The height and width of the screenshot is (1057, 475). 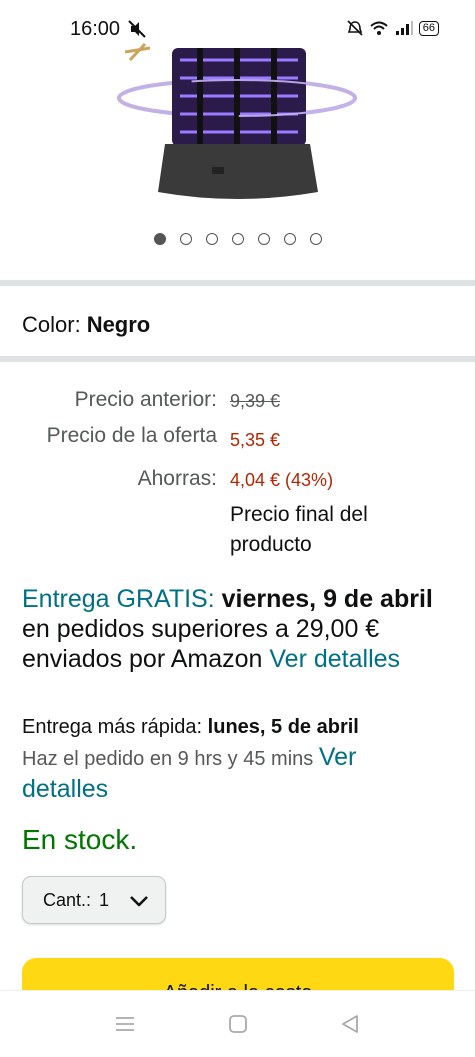 I want to click on savings-value: 4,04 € (43%), so click(x=282, y=480).